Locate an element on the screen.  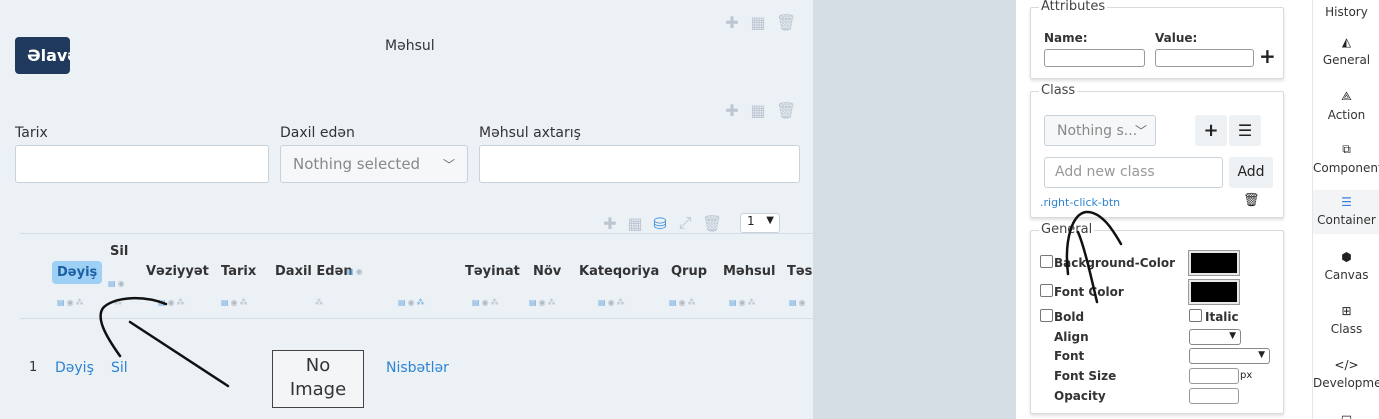
sidebar-item-label: General is located at coordinates (1346, 60).